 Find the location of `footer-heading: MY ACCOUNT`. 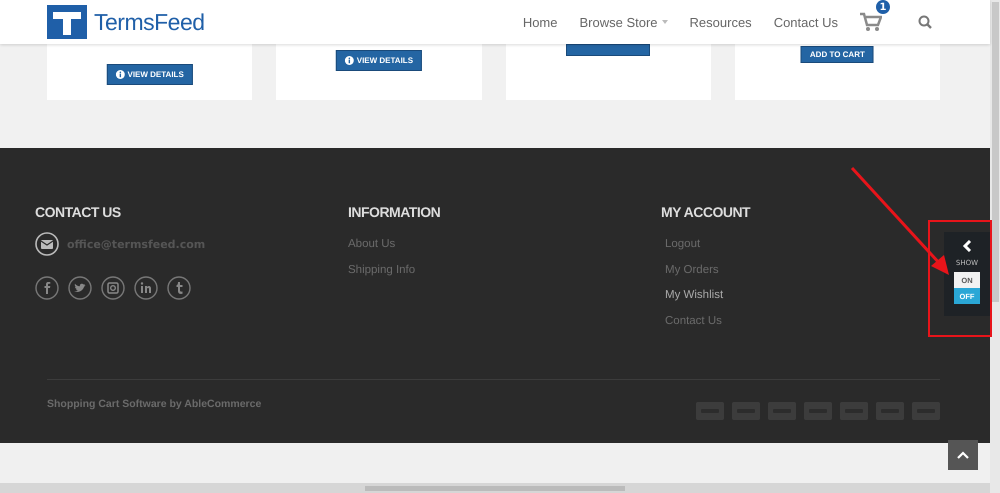

footer-heading: MY ACCOUNT is located at coordinates (706, 212).